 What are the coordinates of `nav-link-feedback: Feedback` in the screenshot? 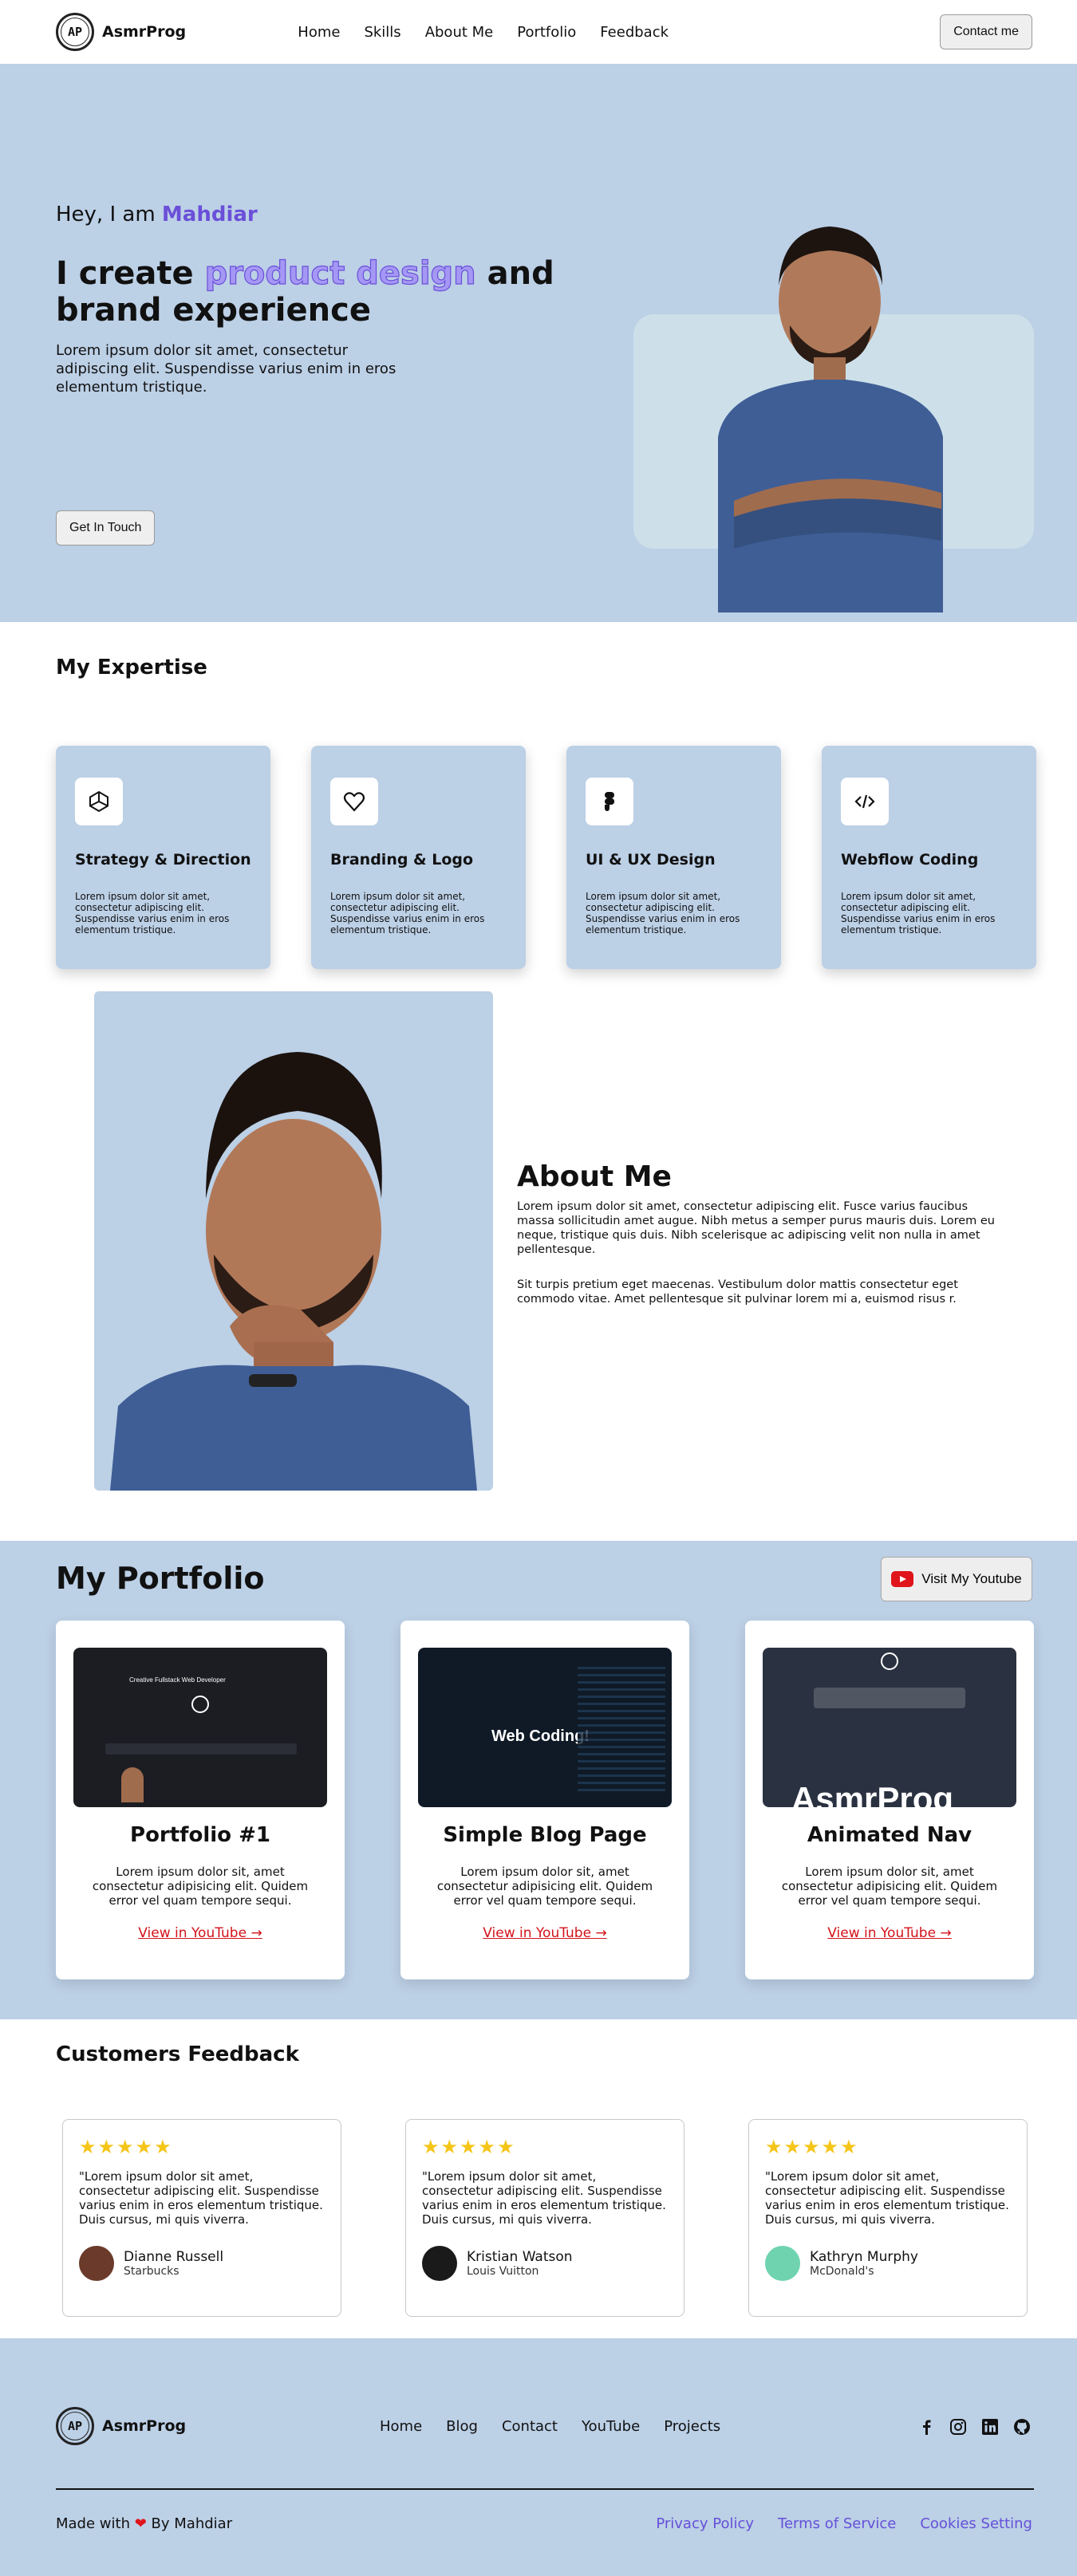 It's located at (634, 32).